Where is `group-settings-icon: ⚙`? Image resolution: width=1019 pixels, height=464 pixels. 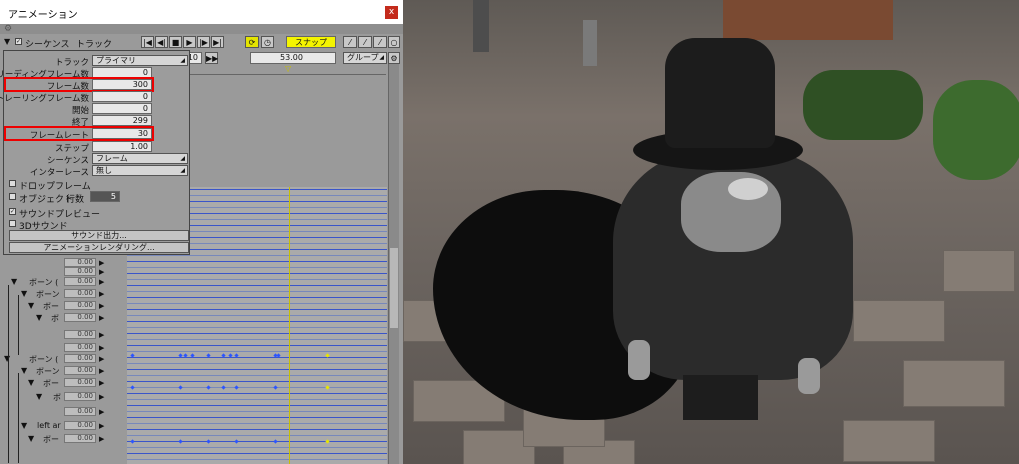
group-settings-icon: ⚙ is located at coordinates (394, 58).